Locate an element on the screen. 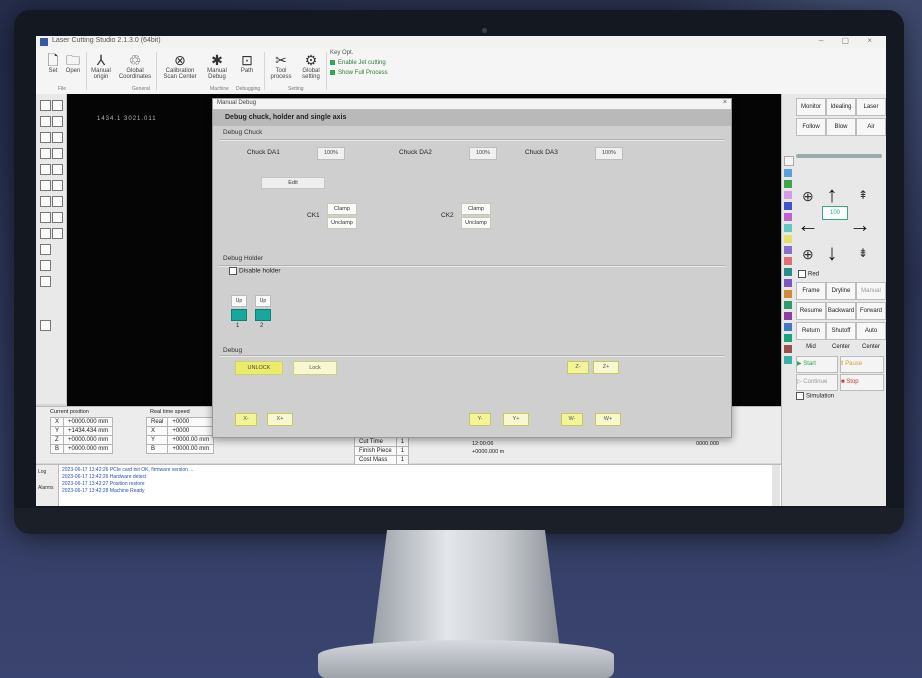 Image resolution: width=922 pixels, height=678 pixels. blow-button: Blow is located at coordinates (841, 127).